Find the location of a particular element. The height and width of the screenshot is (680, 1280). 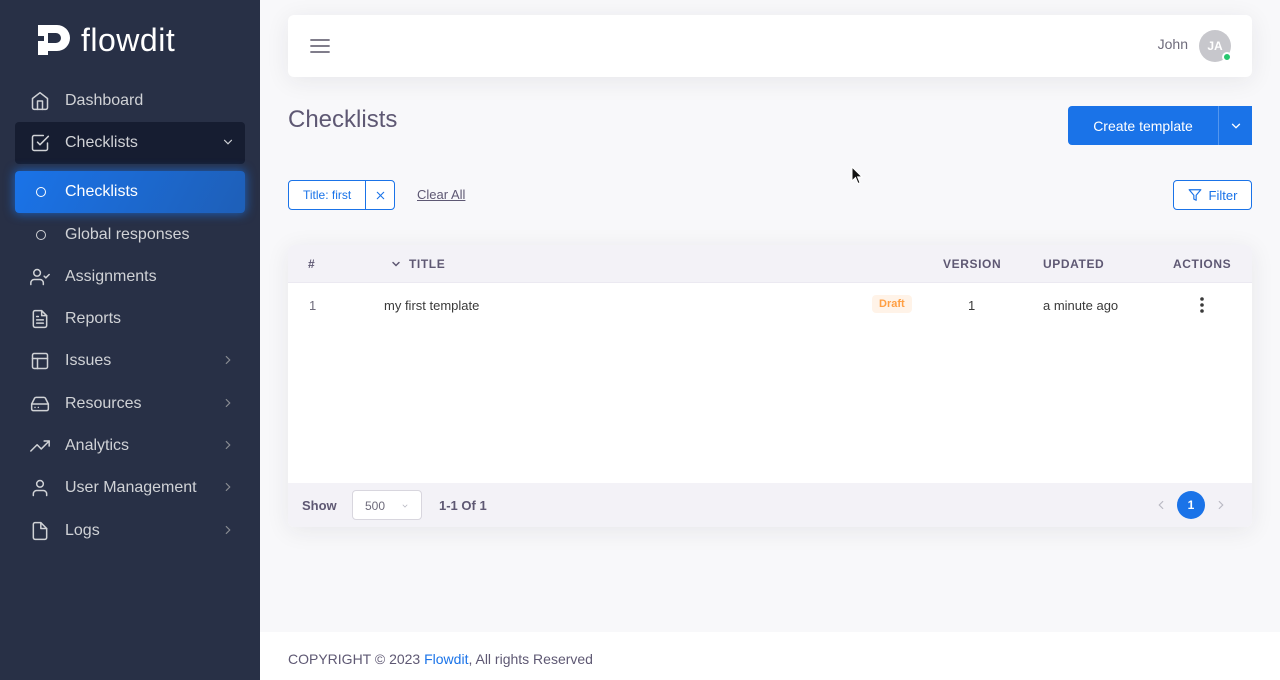

create-template-dropdown-toggle is located at coordinates (1235, 125).